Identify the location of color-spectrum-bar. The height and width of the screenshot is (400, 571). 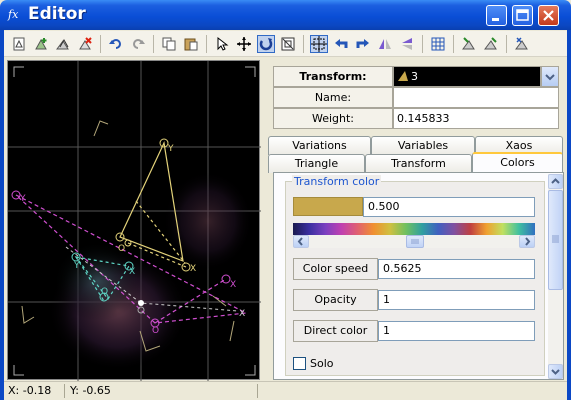
(414, 229).